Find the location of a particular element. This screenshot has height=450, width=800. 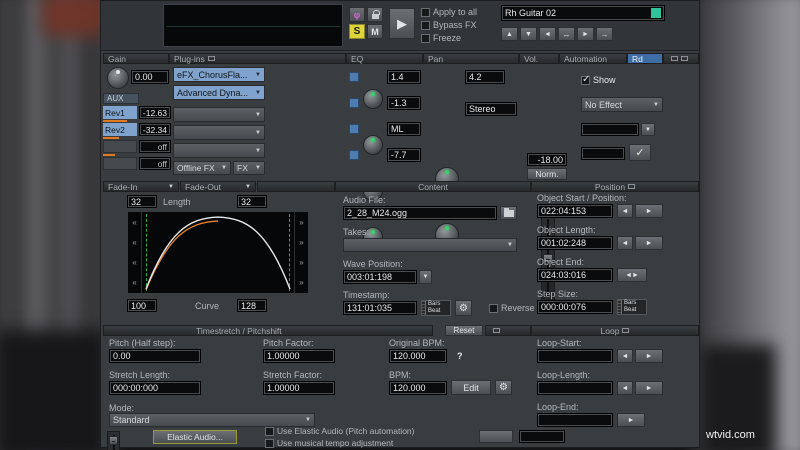

timestamp-bars-beat-button: Bars Beat is located at coordinates (436, 308).